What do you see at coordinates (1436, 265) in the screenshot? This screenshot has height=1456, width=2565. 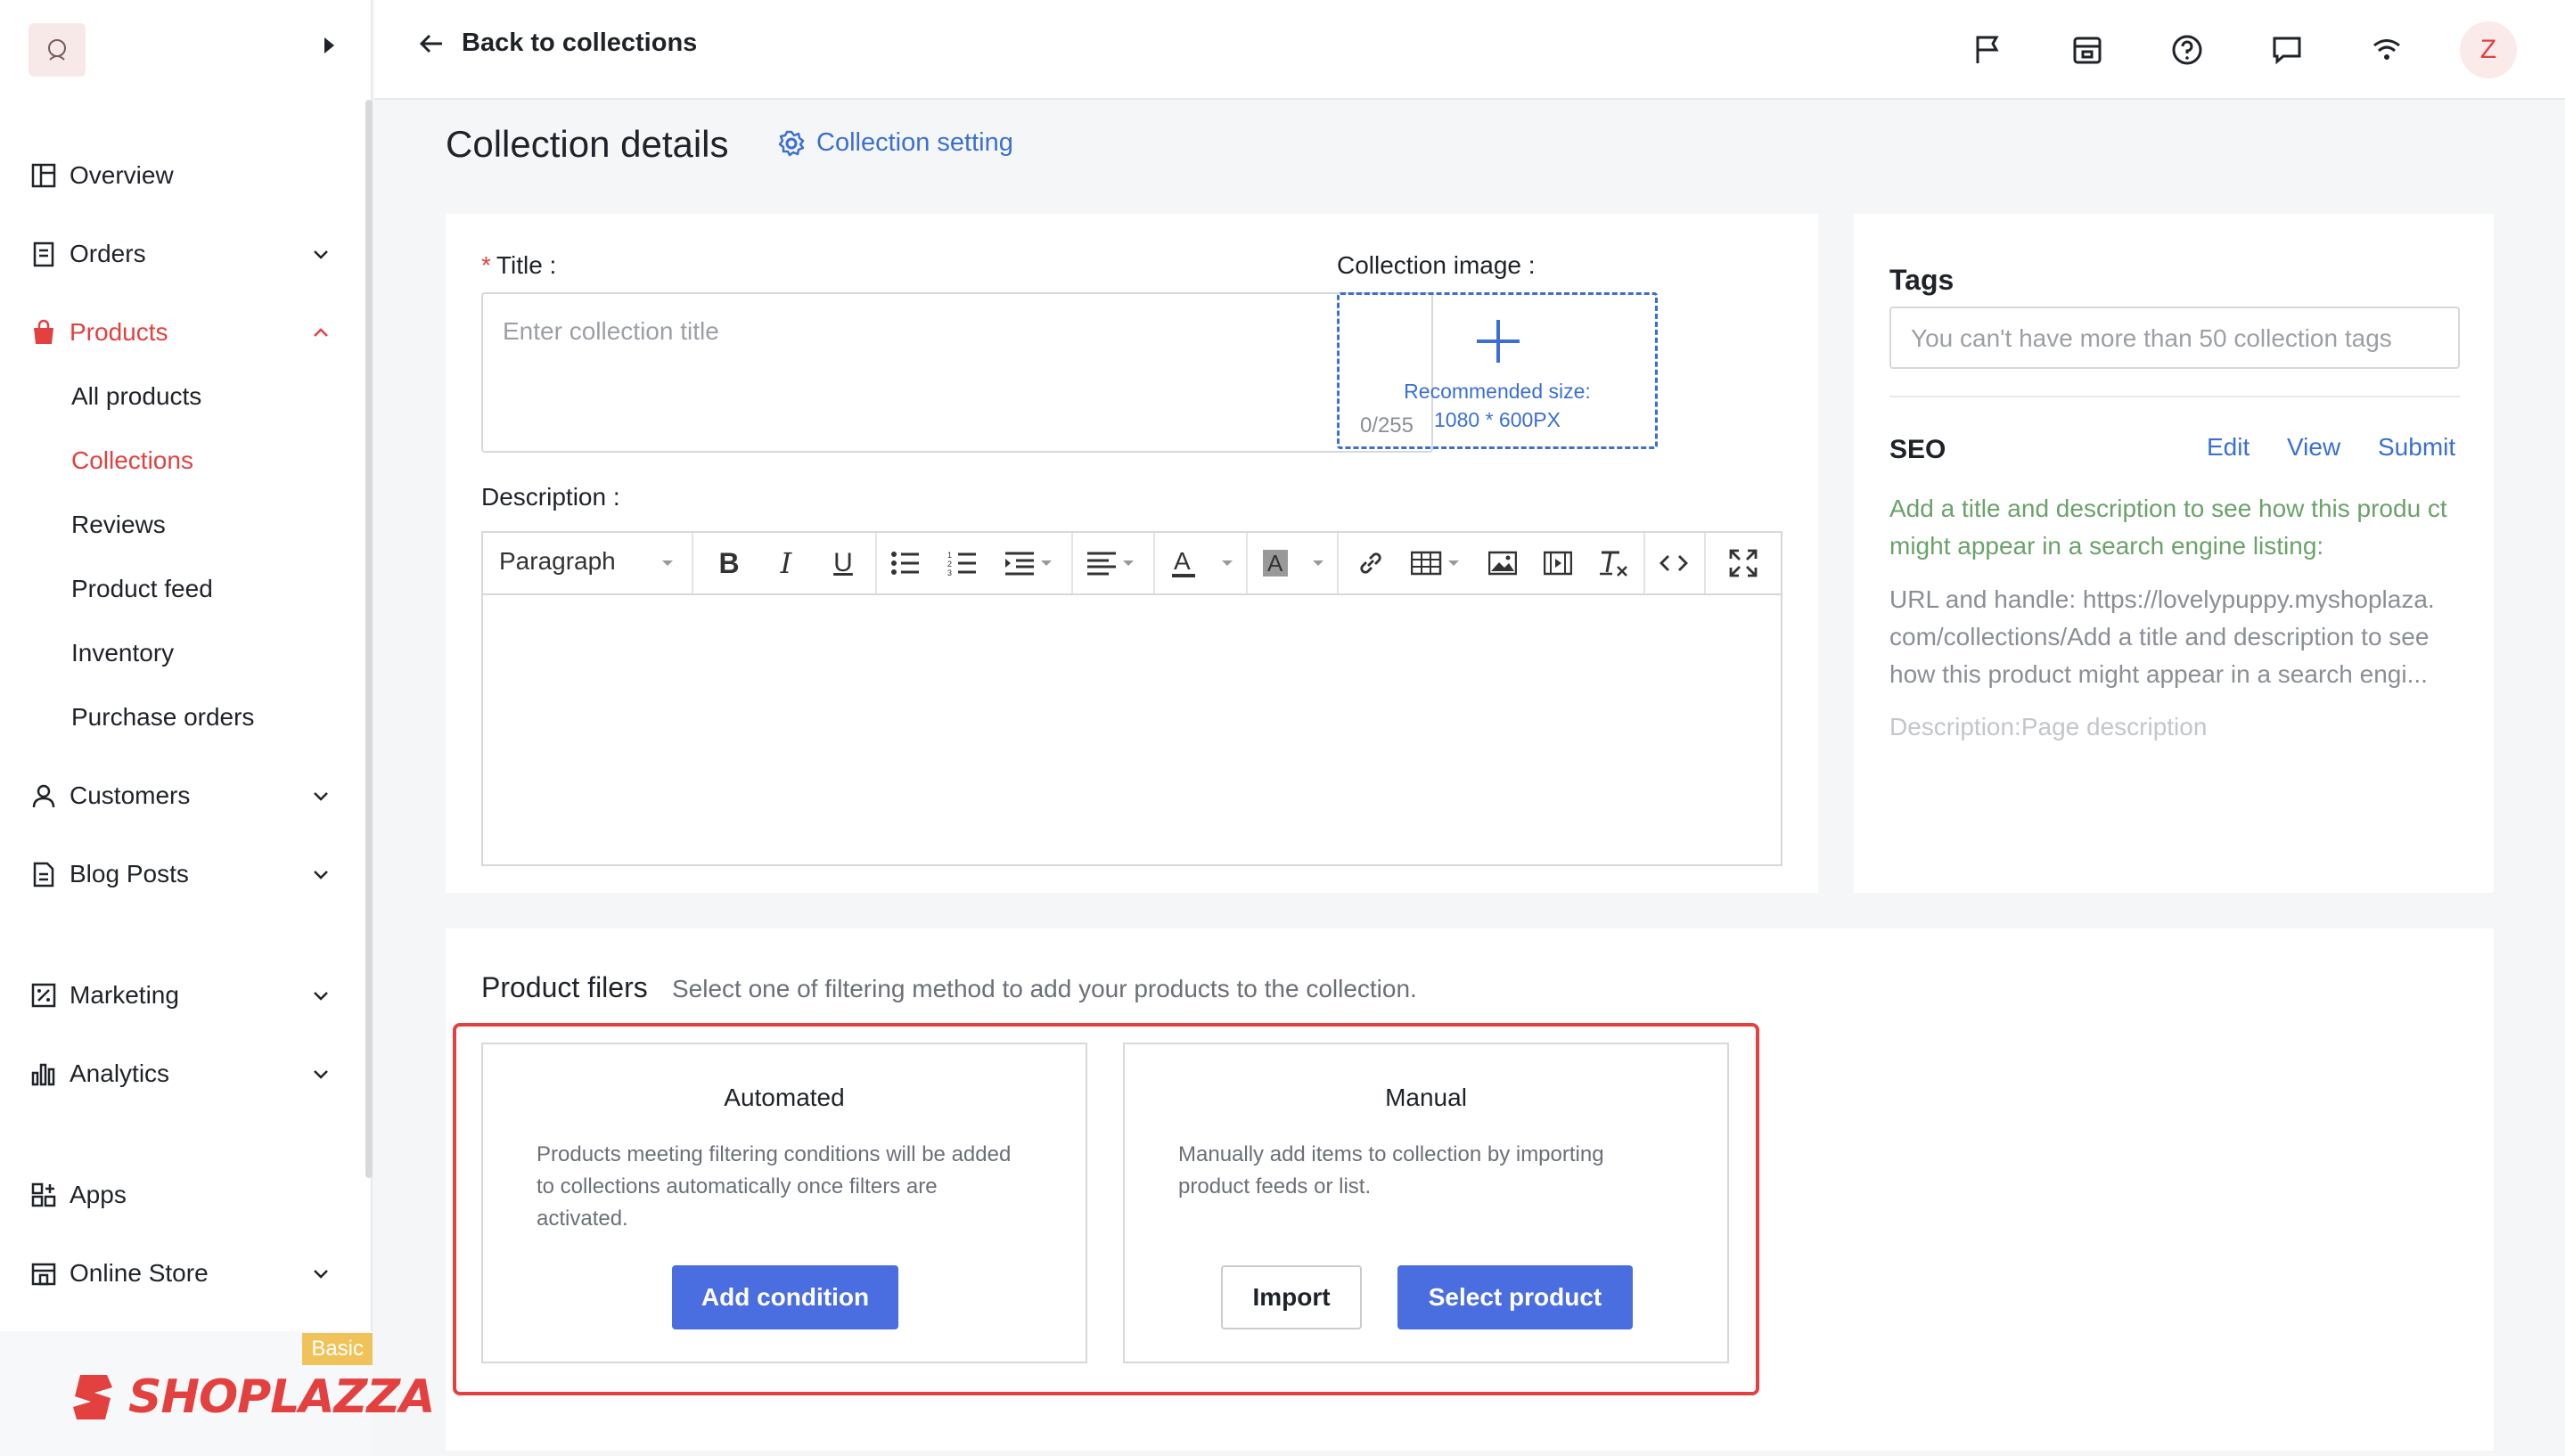 I see `collection-image-label: Collection image :` at bounding box center [1436, 265].